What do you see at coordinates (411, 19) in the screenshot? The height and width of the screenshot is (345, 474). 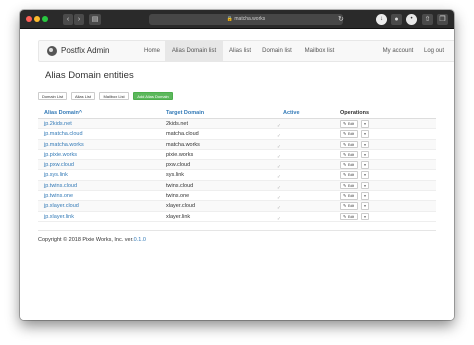 I see `extension-badge-icon: •` at bounding box center [411, 19].